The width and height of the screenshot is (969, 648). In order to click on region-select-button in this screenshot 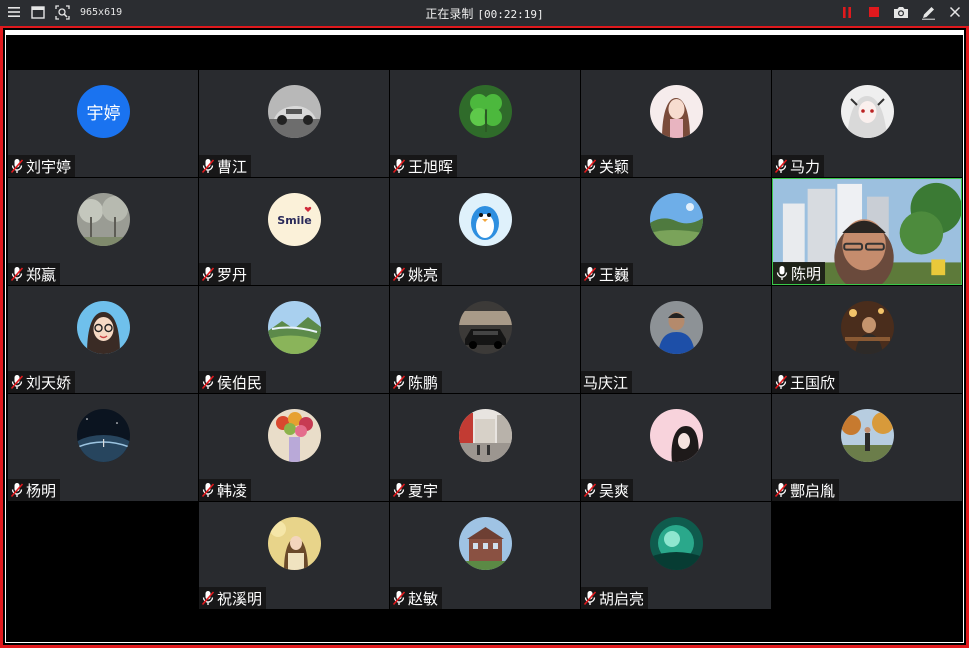, I will do `click(62, 12)`.